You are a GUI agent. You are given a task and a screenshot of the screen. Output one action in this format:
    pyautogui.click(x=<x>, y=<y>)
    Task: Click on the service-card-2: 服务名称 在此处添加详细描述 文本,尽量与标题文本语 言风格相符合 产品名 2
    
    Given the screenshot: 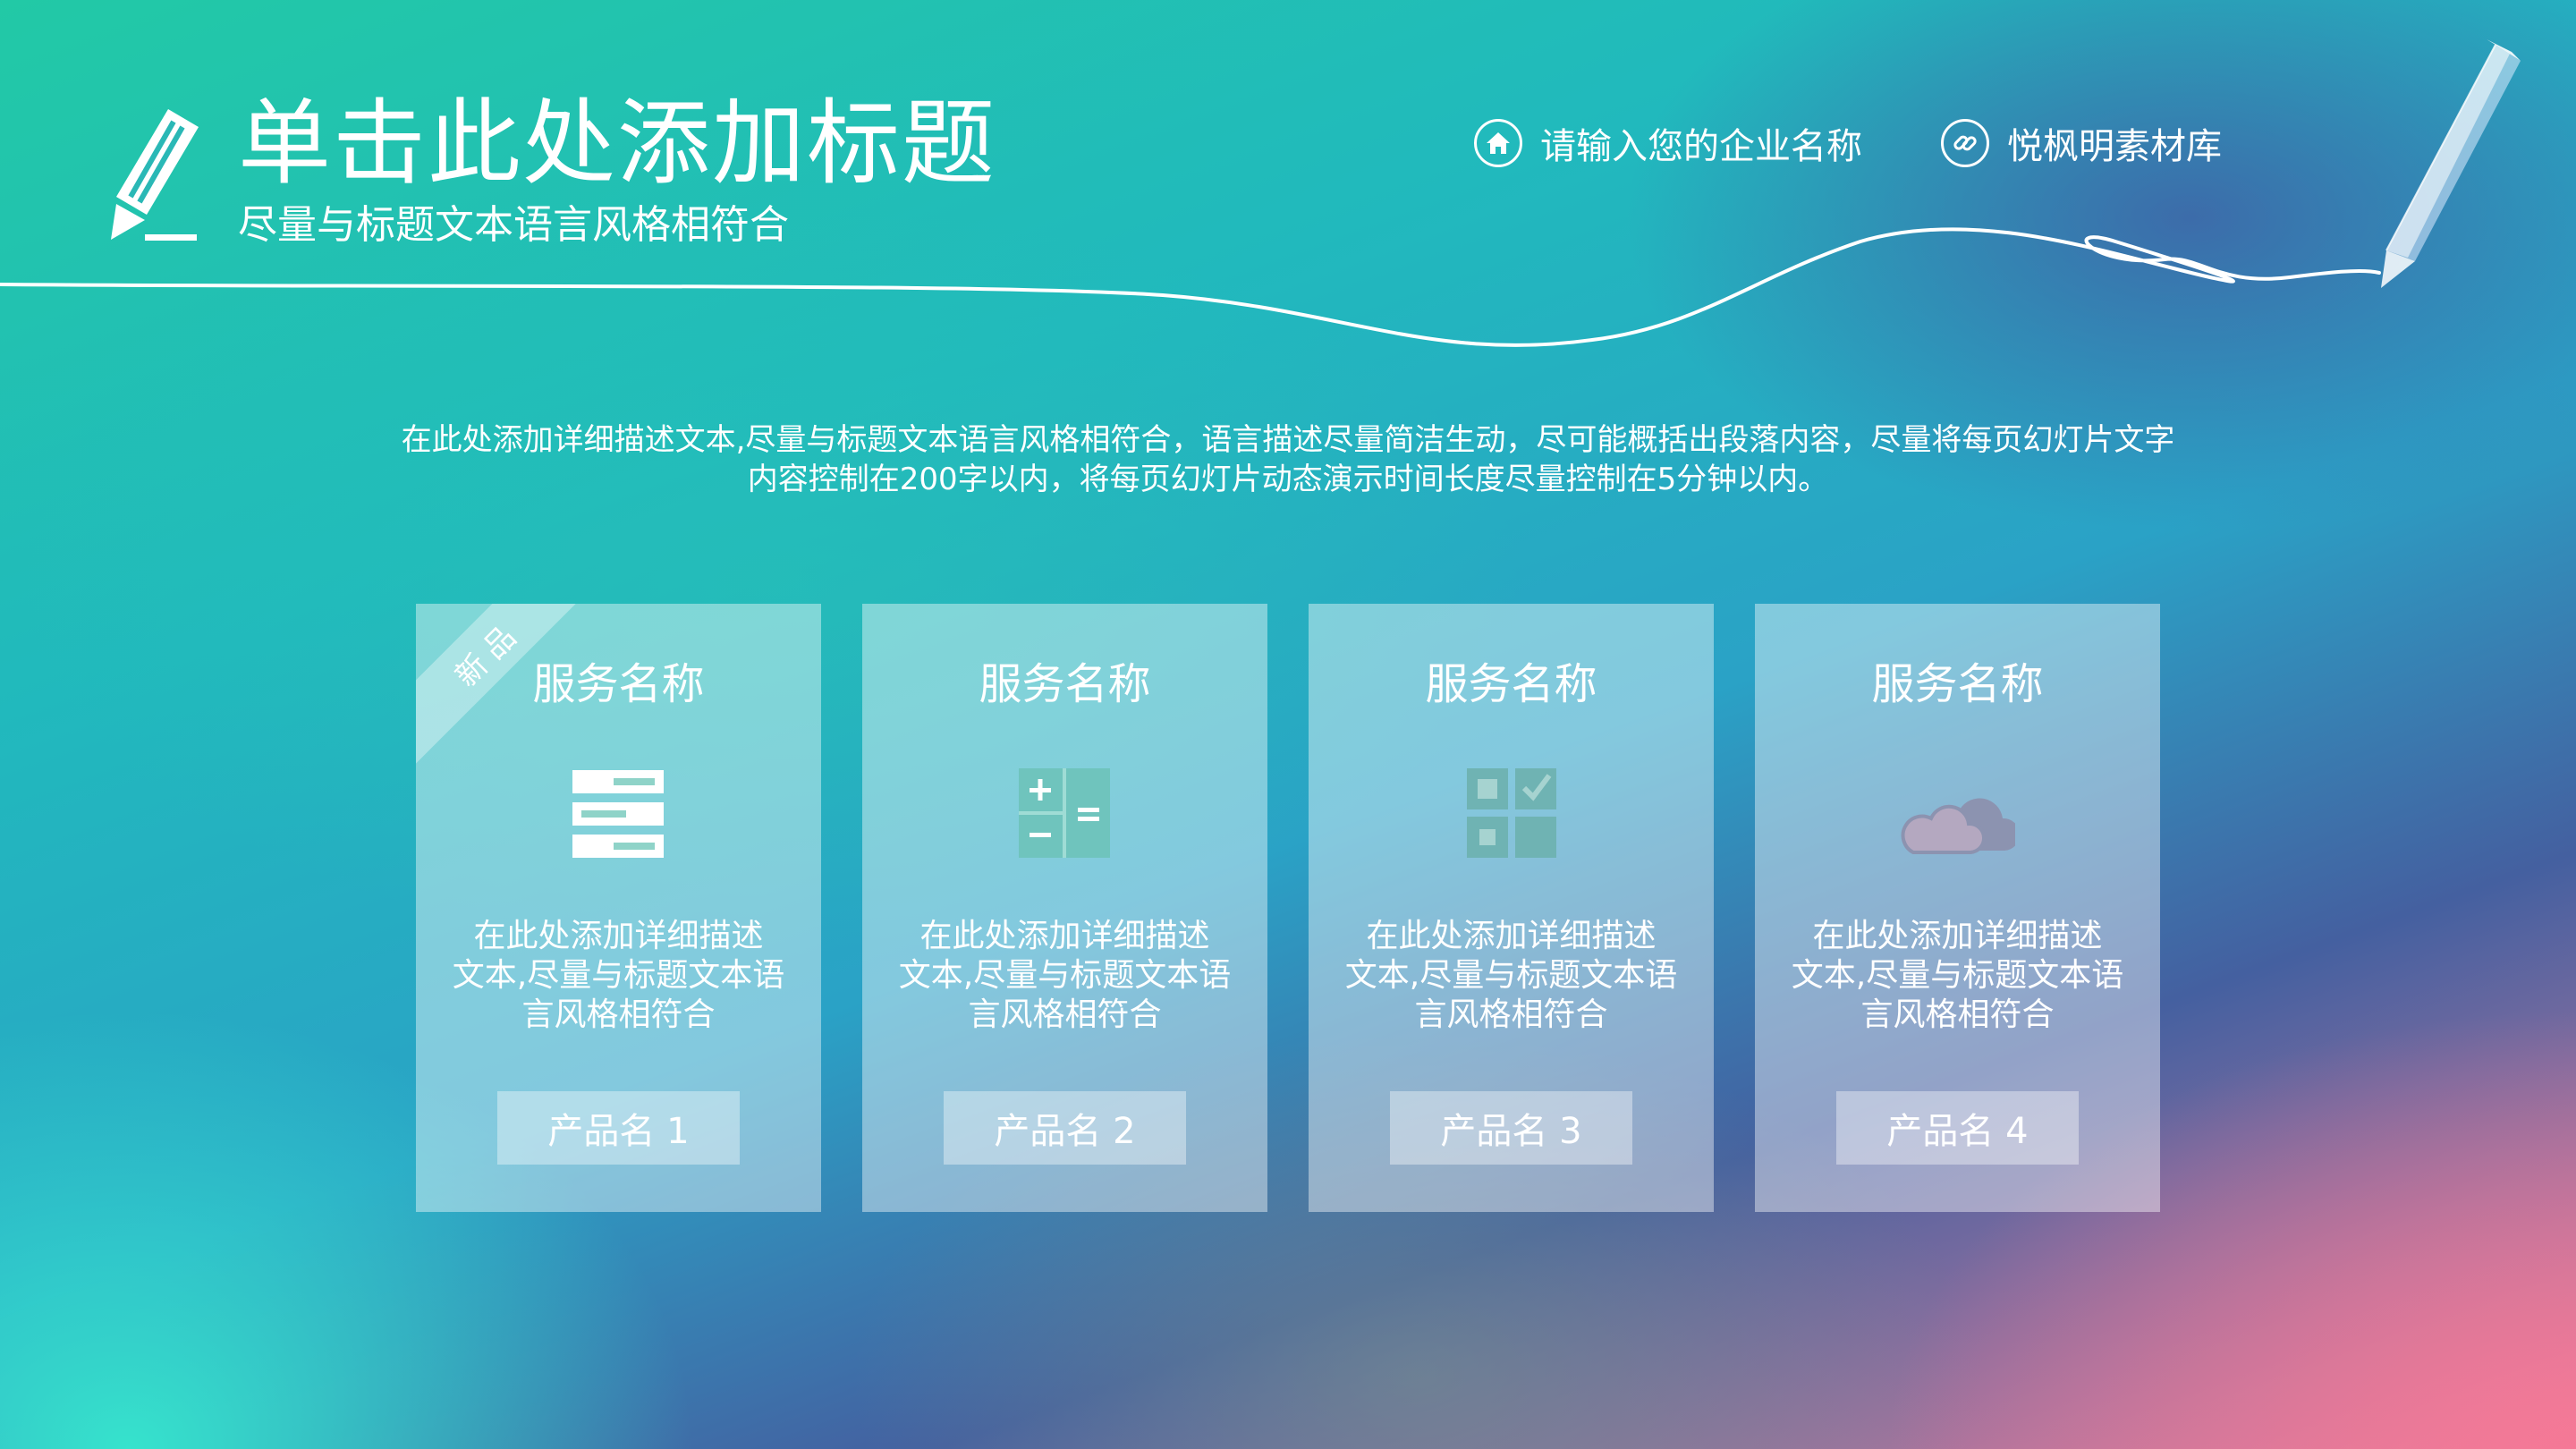 What is the action you would take?
    pyautogui.click(x=1064, y=908)
    